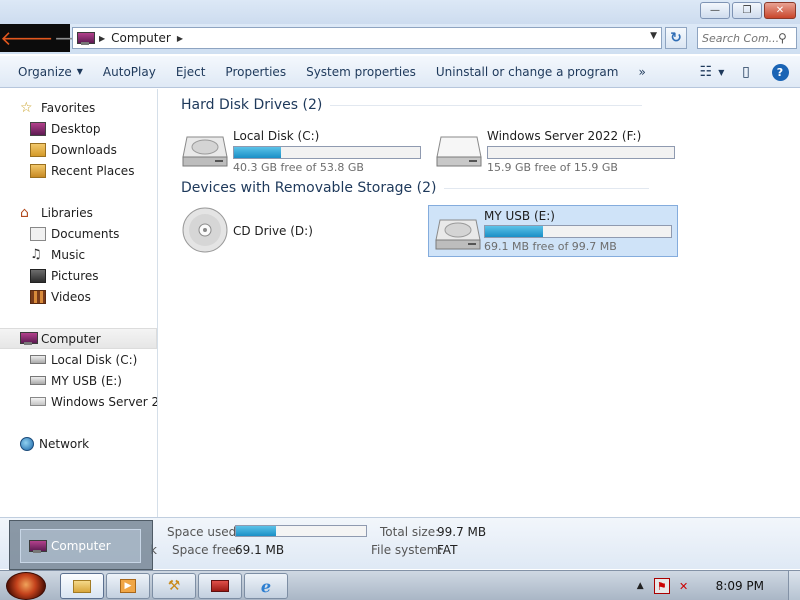 The image size is (800, 600). What do you see at coordinates (462, 532) in the screenshot?
I see `total-size-value: 99.7 MB` at bounding box center [462, 532].